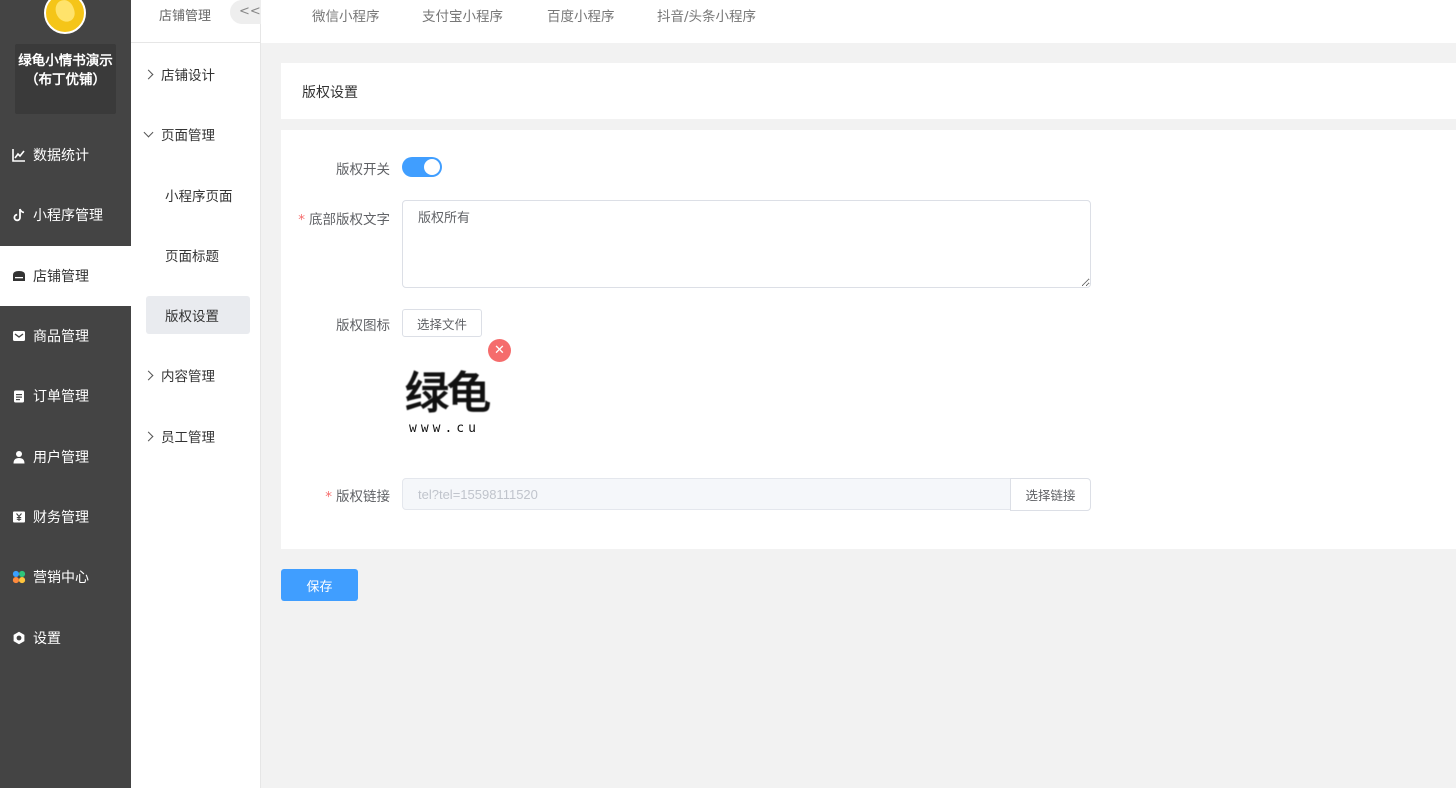  What do you see at coordinates (19, 215) in the screenshot?
I see `tiktok-icon` at bounding box center [19, 215].